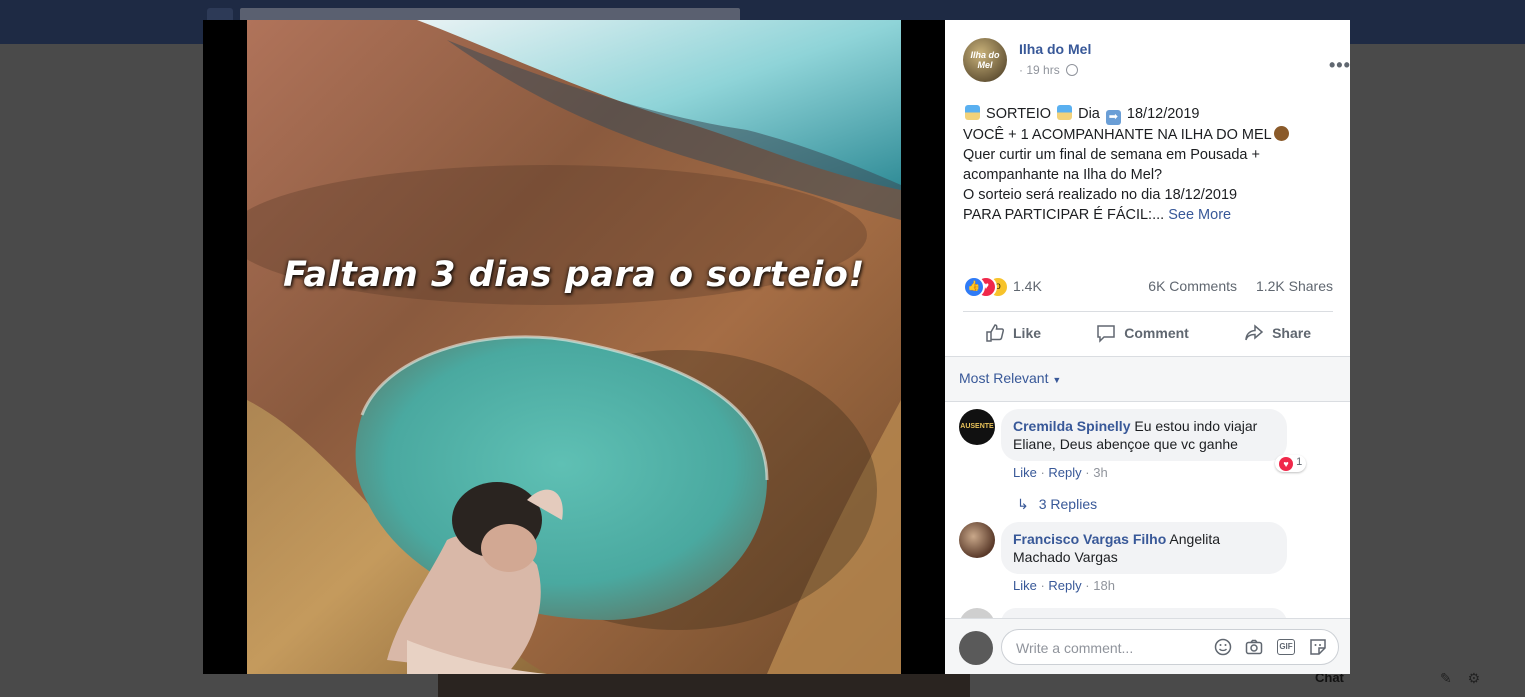 This screenshot has width=1525, height=697. I want to click on most-relevant-dropdown: Most Relevant ▼, so click(1010, 378).